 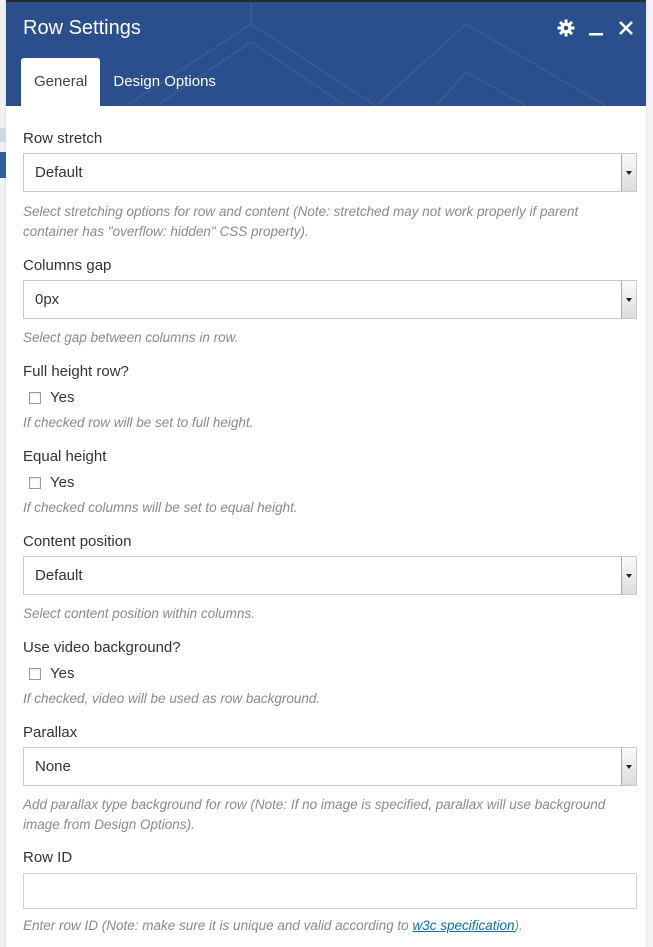 What do you see at coordinates (626, 28) in the screenshot?
I see `close-icon` at bounding box center [626, 28].